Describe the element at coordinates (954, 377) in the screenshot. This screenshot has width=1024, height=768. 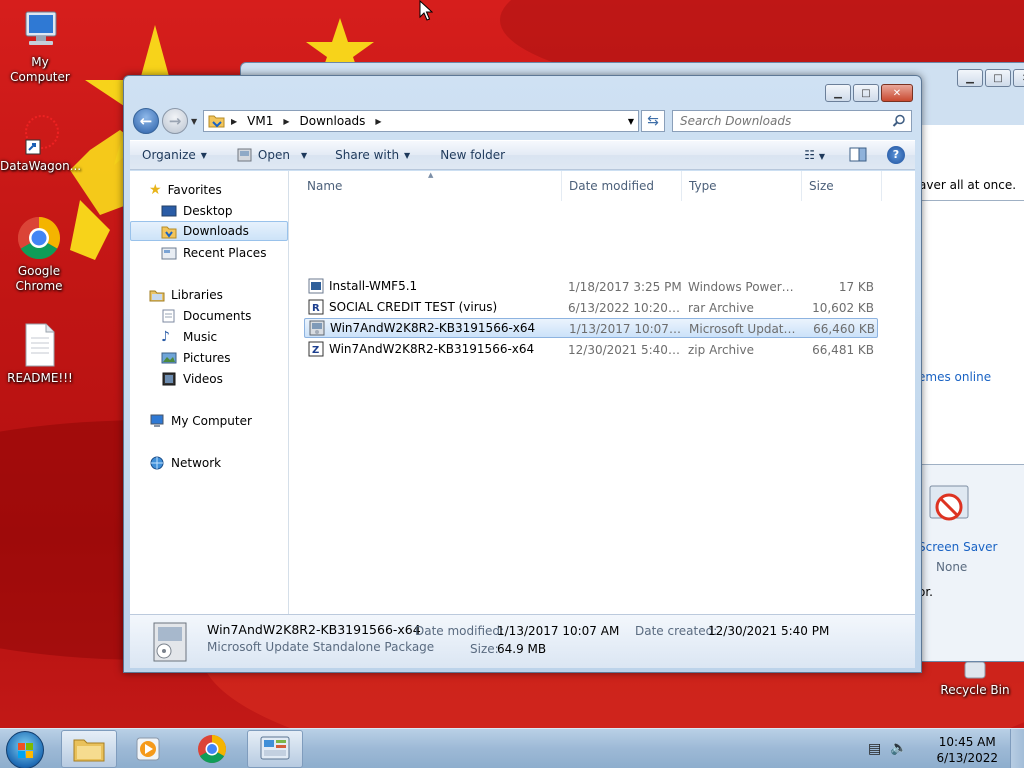
I see `get-themes-link: emes online` at that location.